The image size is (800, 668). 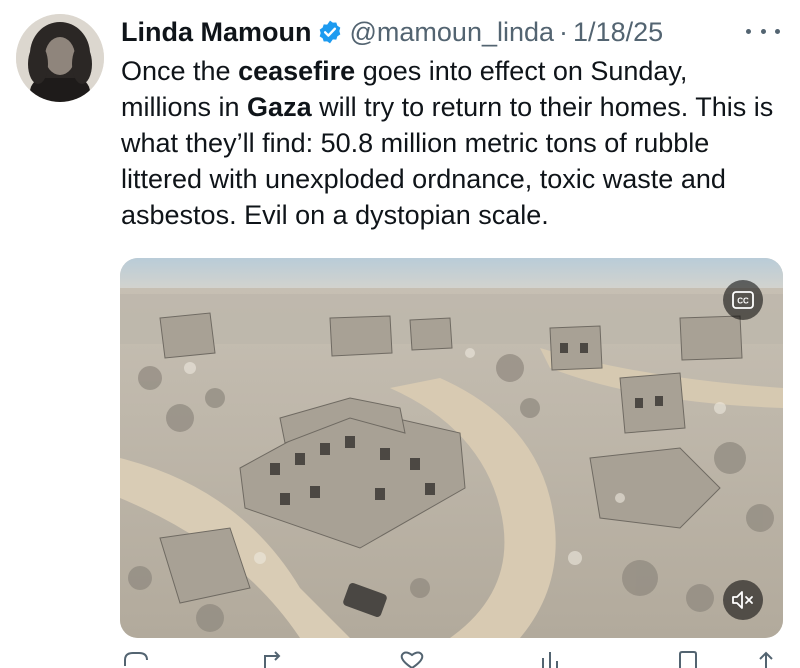 I want to click on hashtag-ceasefire: ceasefire, so click(x=296, y=71).